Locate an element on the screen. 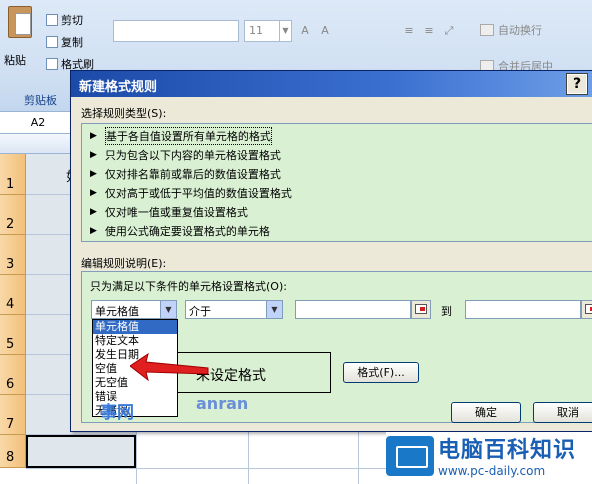 This screenshot has width=592, height=484. row-number: 6 is located at coordinates (10, 384).